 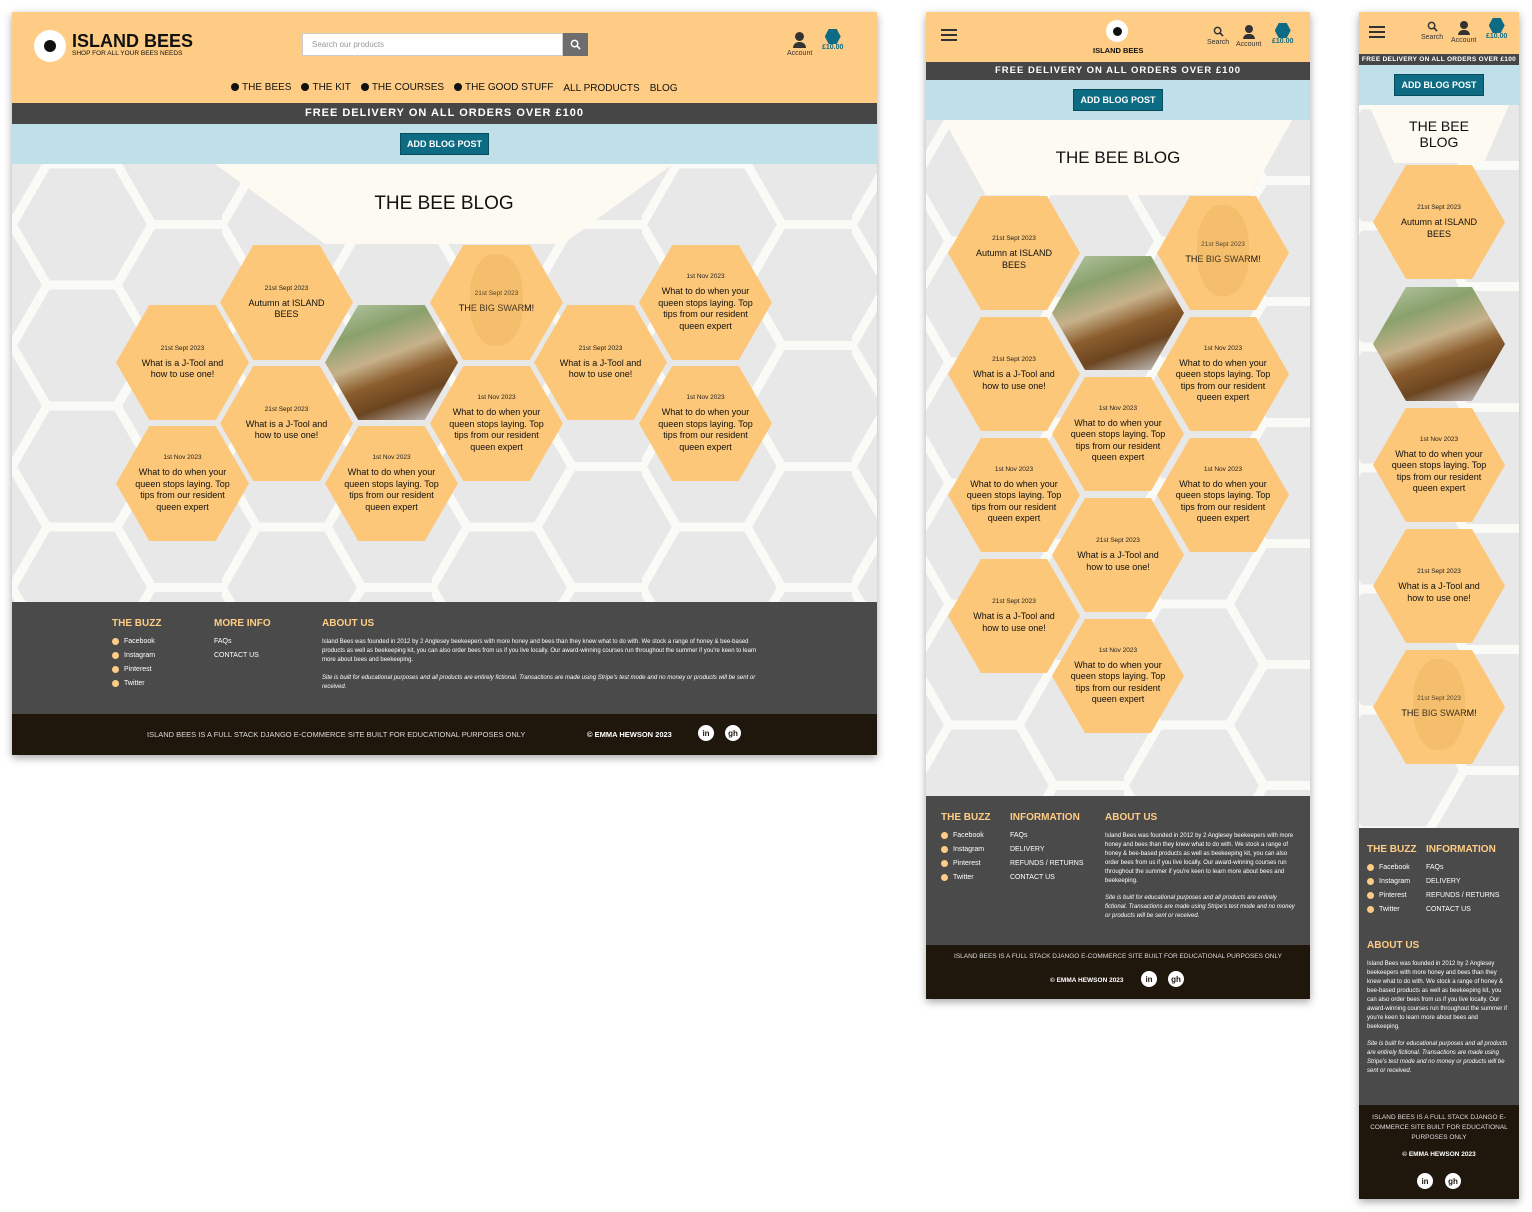 I want to click on brand-tagline: SHOP FOR ALL YOUR BEES NEEDS, so click(x=127, y=53).